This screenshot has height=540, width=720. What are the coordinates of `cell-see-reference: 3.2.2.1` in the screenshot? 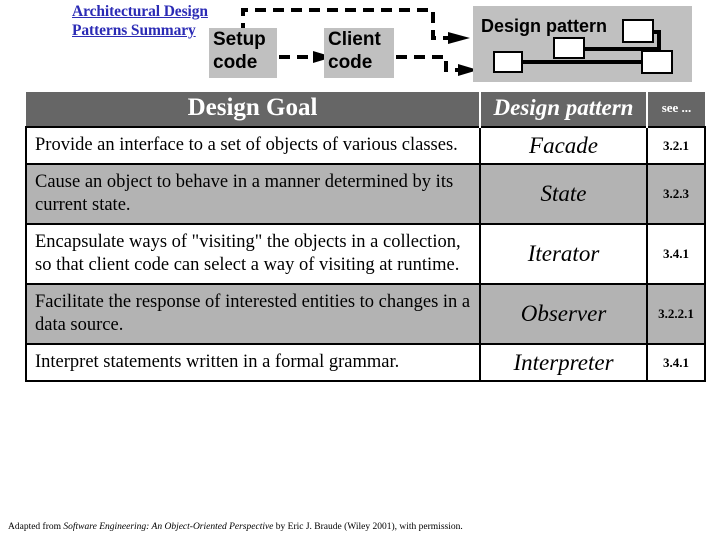 It's located at (676, 314).